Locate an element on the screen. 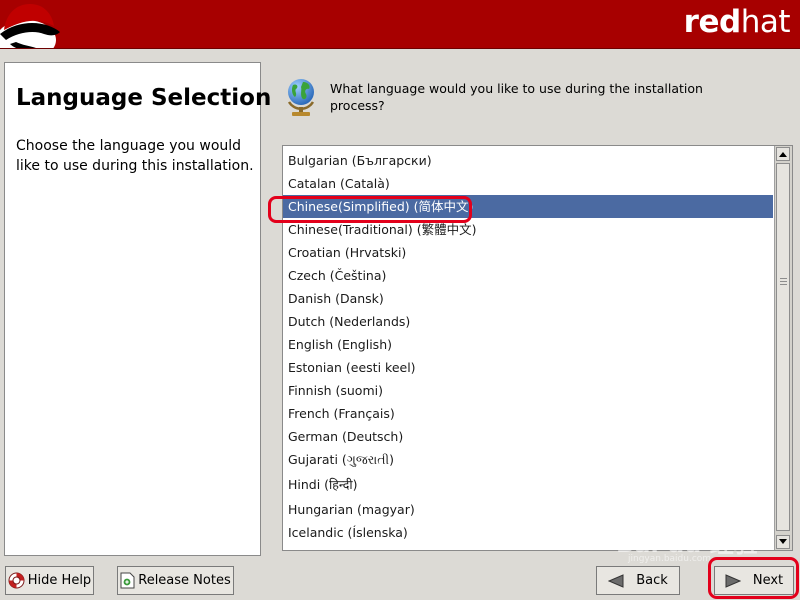 Image resolution: width=800 pixels, height=600 pixels. language-list-scrollbar is located at coordinates (783, 348).